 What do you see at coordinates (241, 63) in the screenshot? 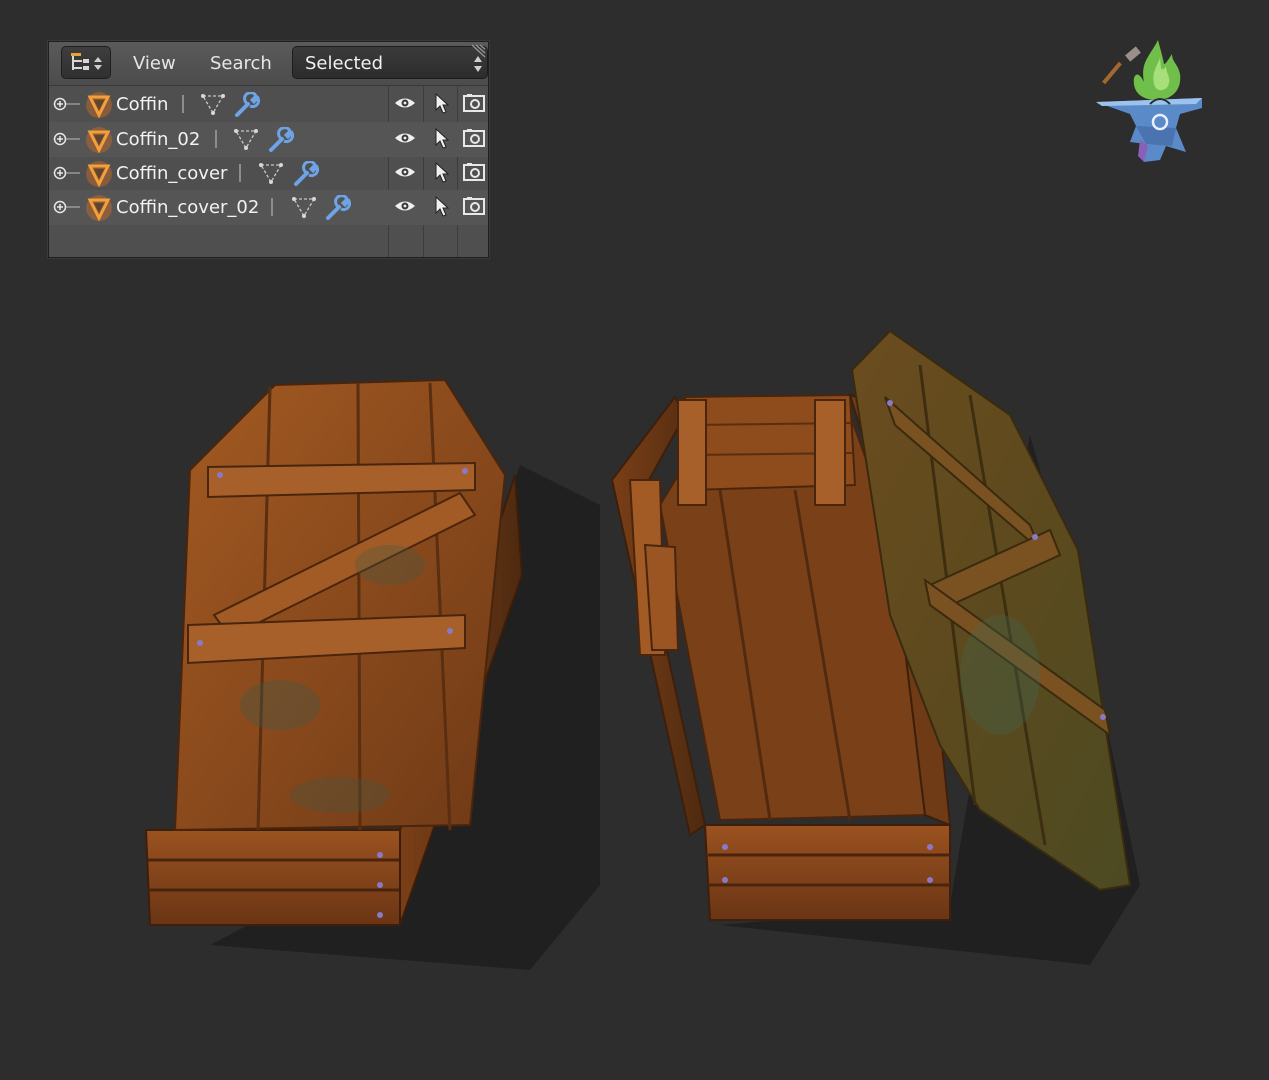
I see `search-menu: Search` at bounding box center [241, 63].